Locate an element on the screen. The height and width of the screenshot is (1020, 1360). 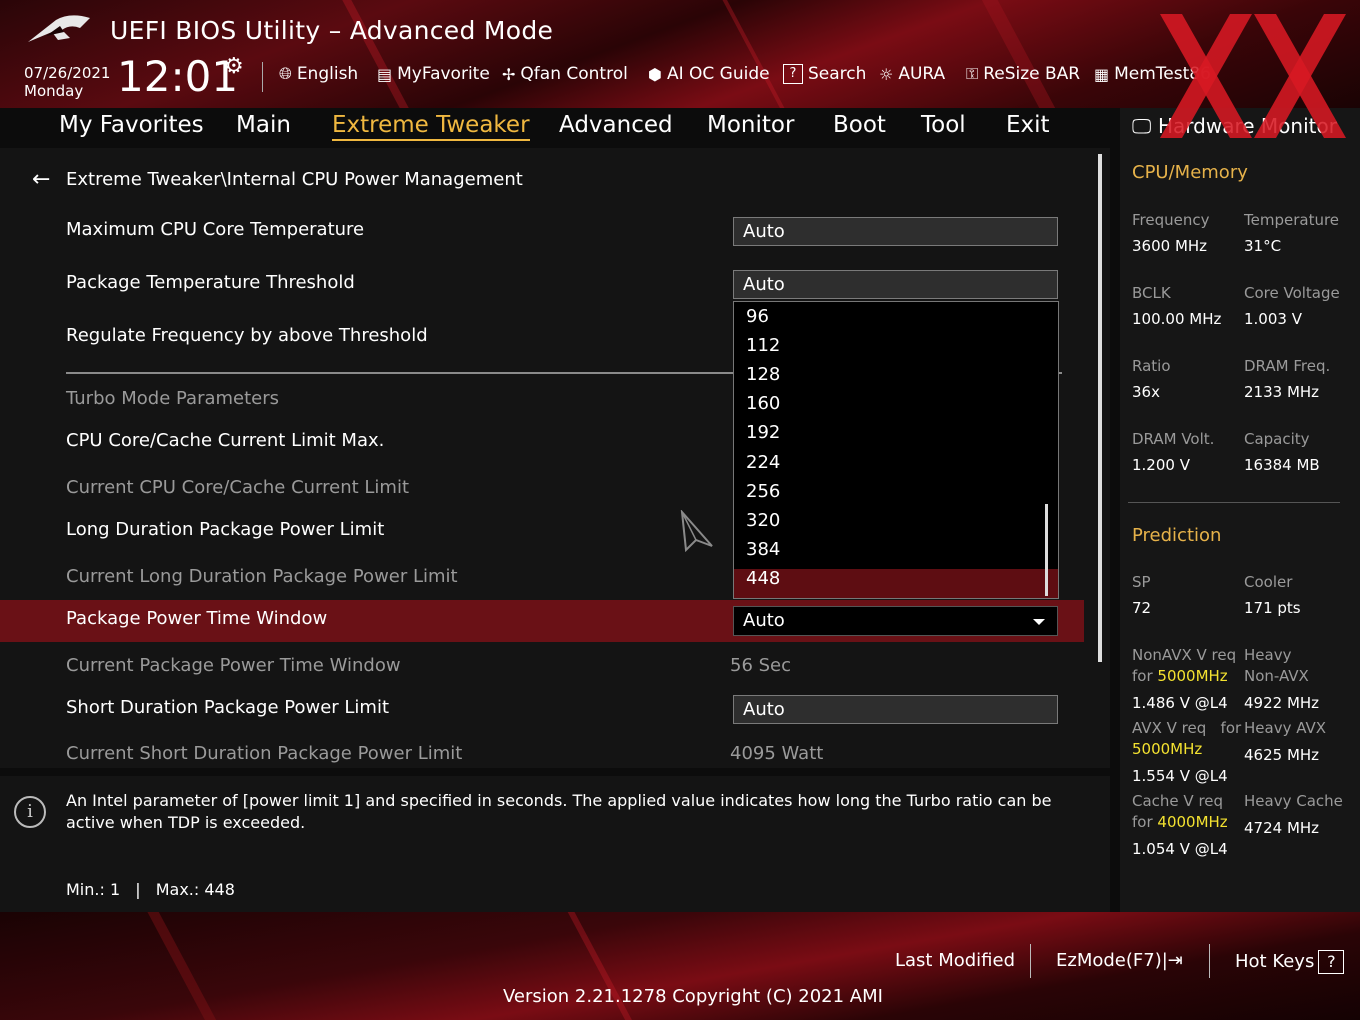
mouse-cursor-icon is located at coordinates (696, 531).